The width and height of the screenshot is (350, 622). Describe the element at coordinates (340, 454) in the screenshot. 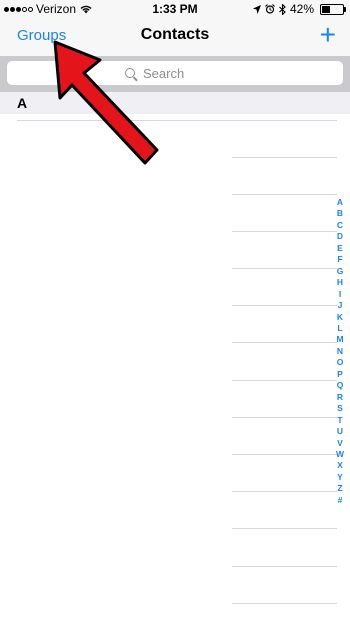

I see `index-letter: W` at that location.